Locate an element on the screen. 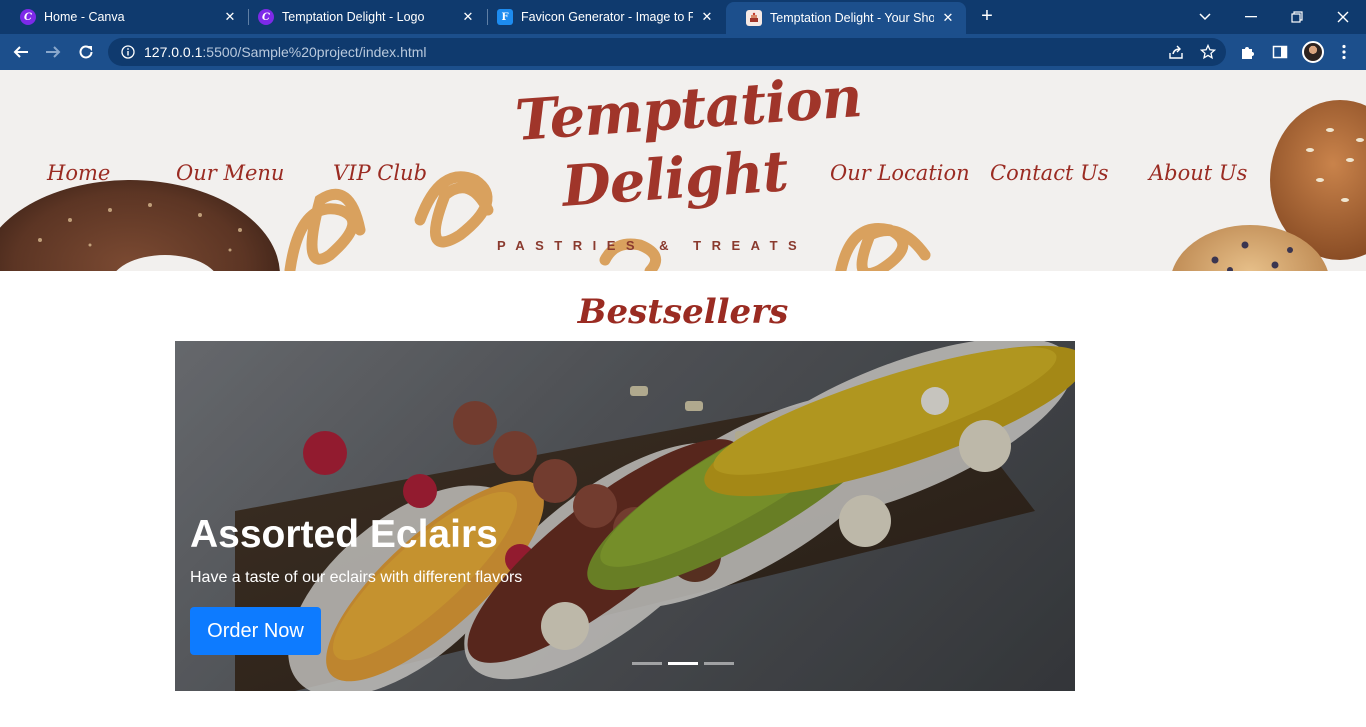 This screenshot has width=1366, height=727. back-arrow-icon is located at coordinates (21, 52).